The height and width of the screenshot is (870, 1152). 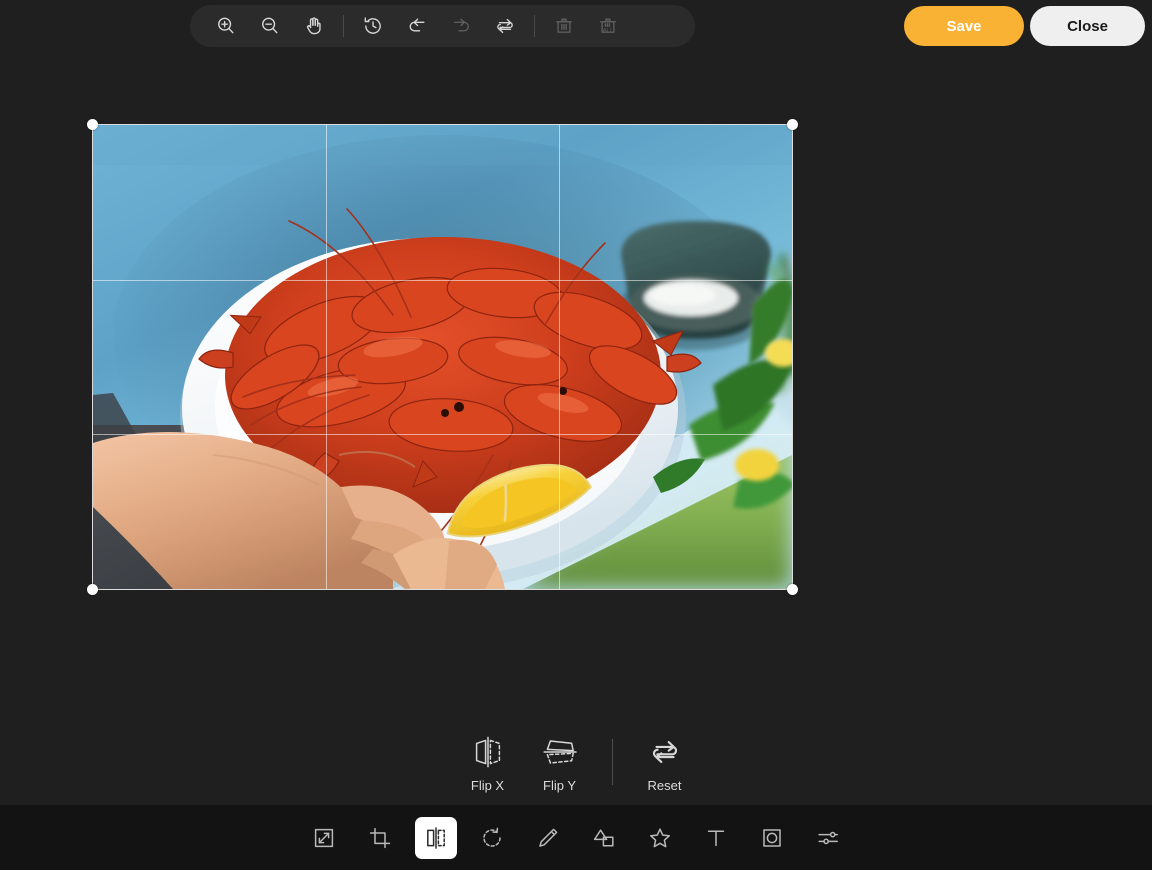 I want to click on zoom-out-icon, so click(x=270, y=25).